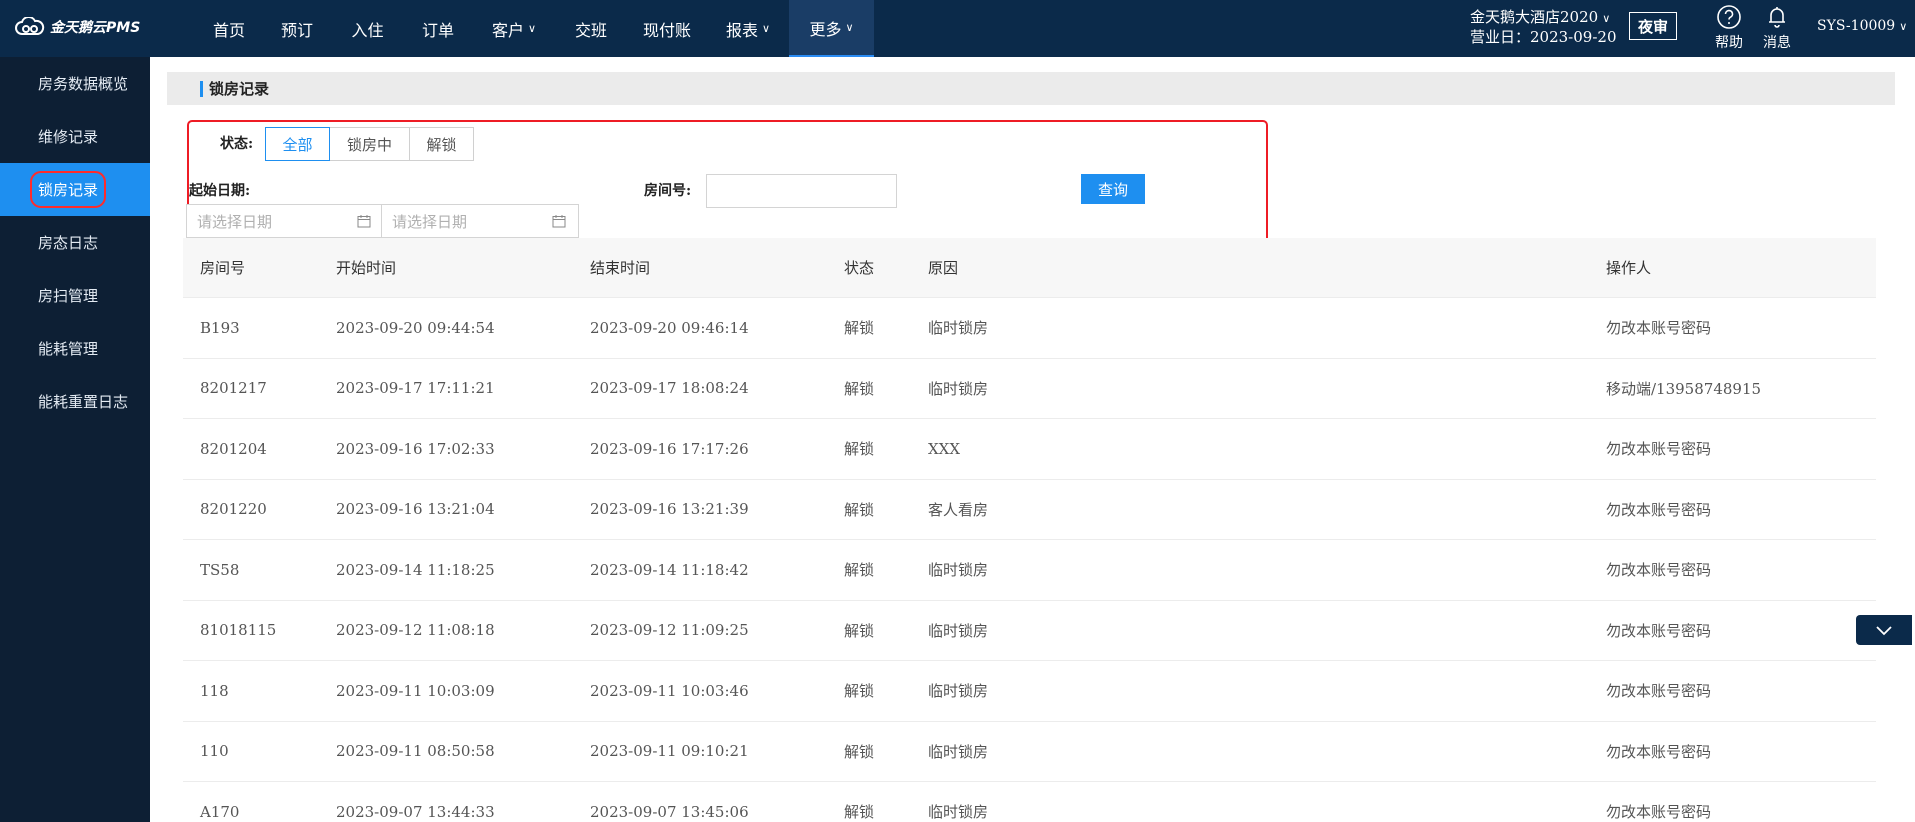 This screenshot has width=1915, height=822. What do you see at coordinates (669, 751) in the screenshot?
I see `cell-end-time: 2023-09-11 09:10:21` at bounding box center [669, 751].